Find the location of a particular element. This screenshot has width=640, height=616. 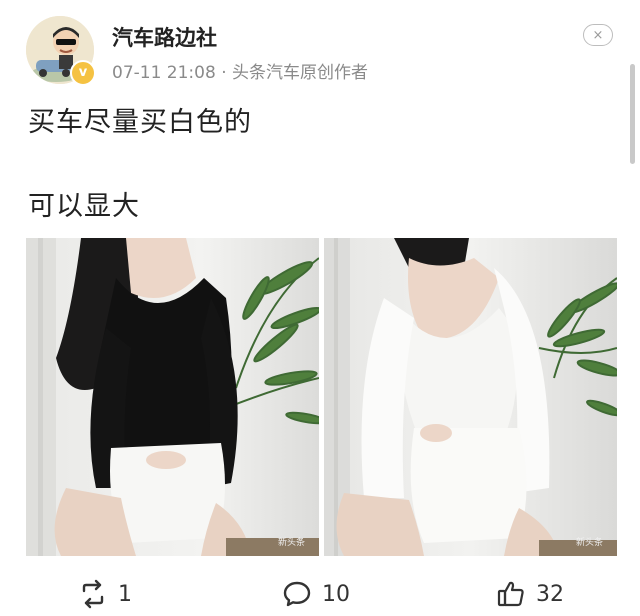

post-meta: 07-11 21:08 · 头条汽车原创作者 is located at coordinates (240, 70).